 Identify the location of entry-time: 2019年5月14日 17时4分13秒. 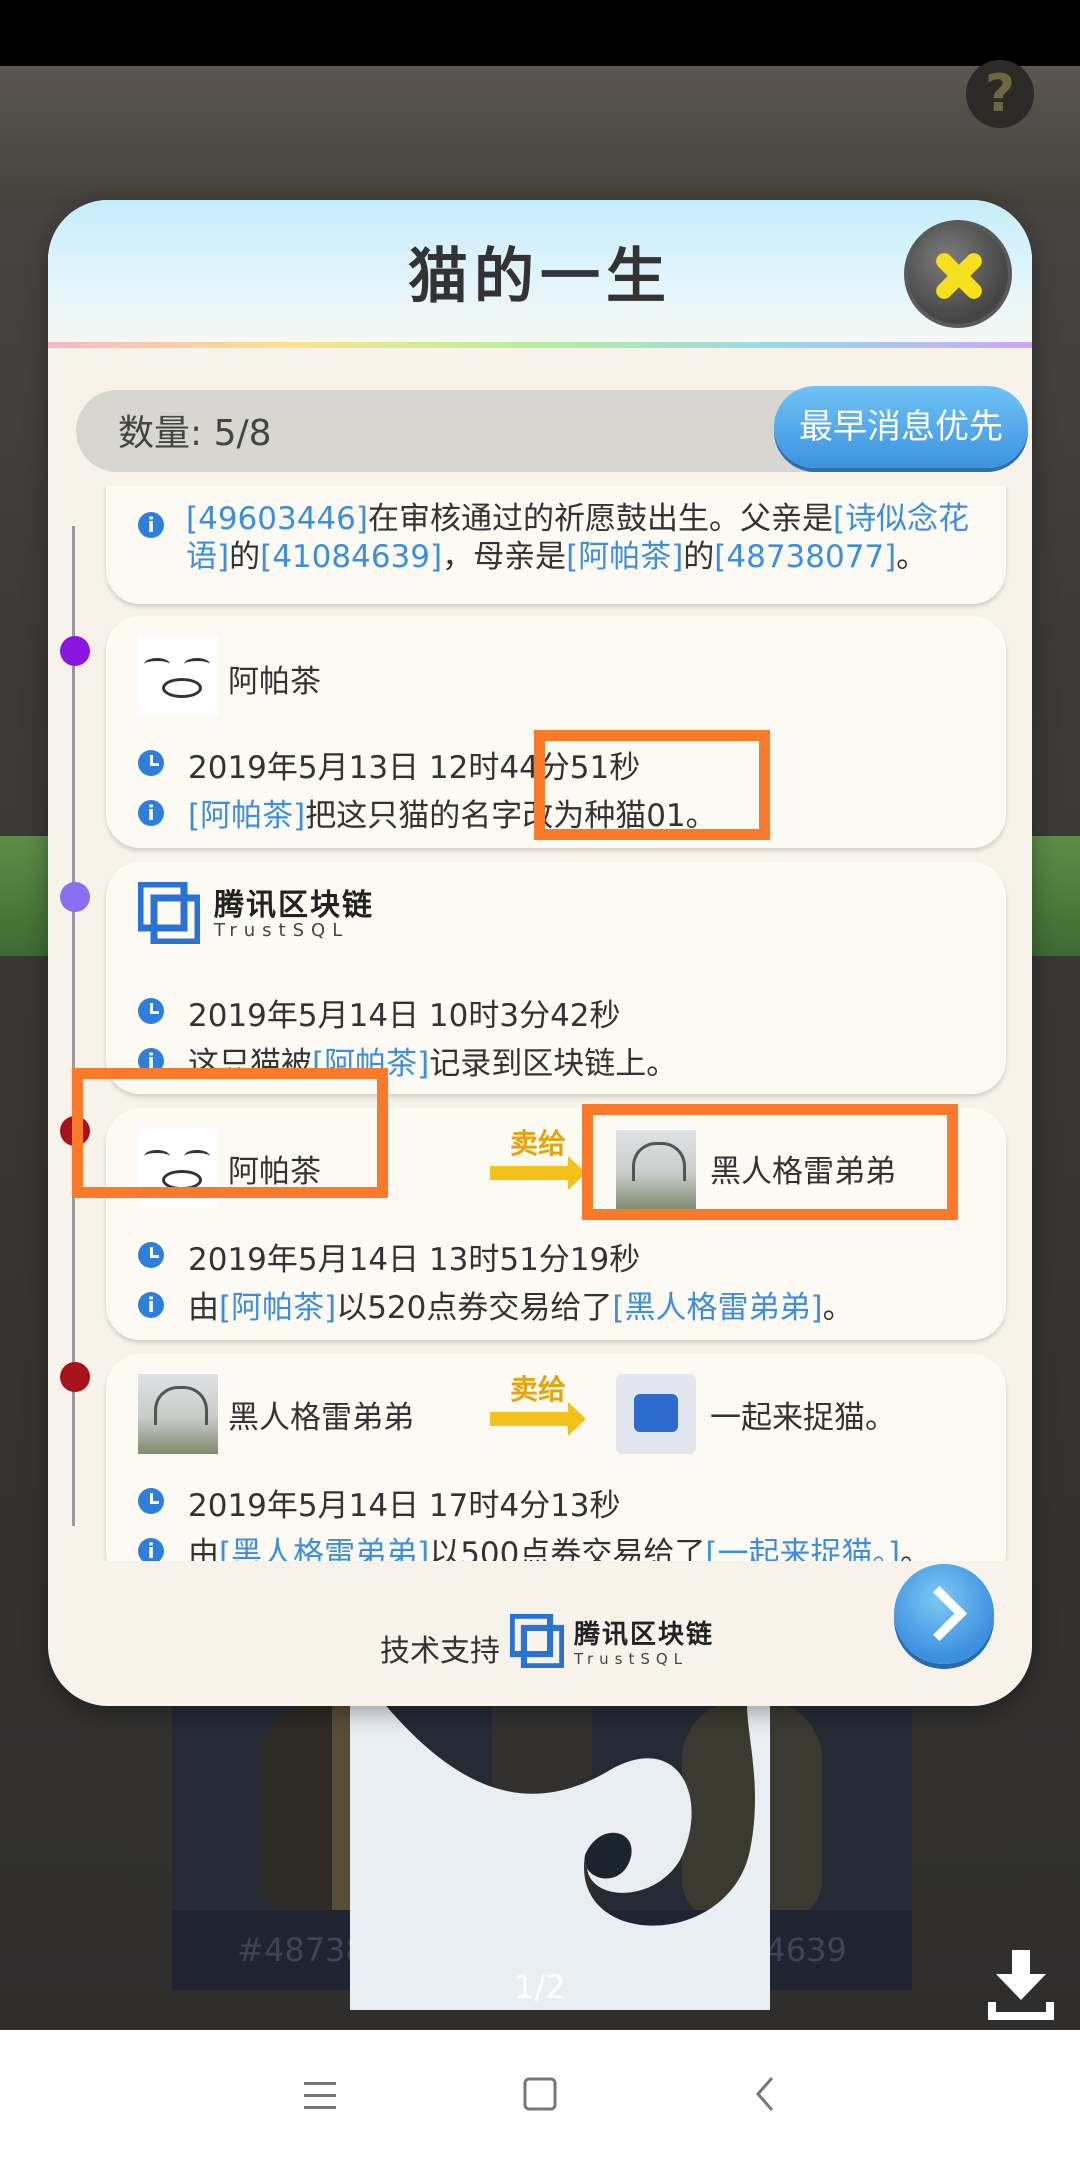
(404, 1506).